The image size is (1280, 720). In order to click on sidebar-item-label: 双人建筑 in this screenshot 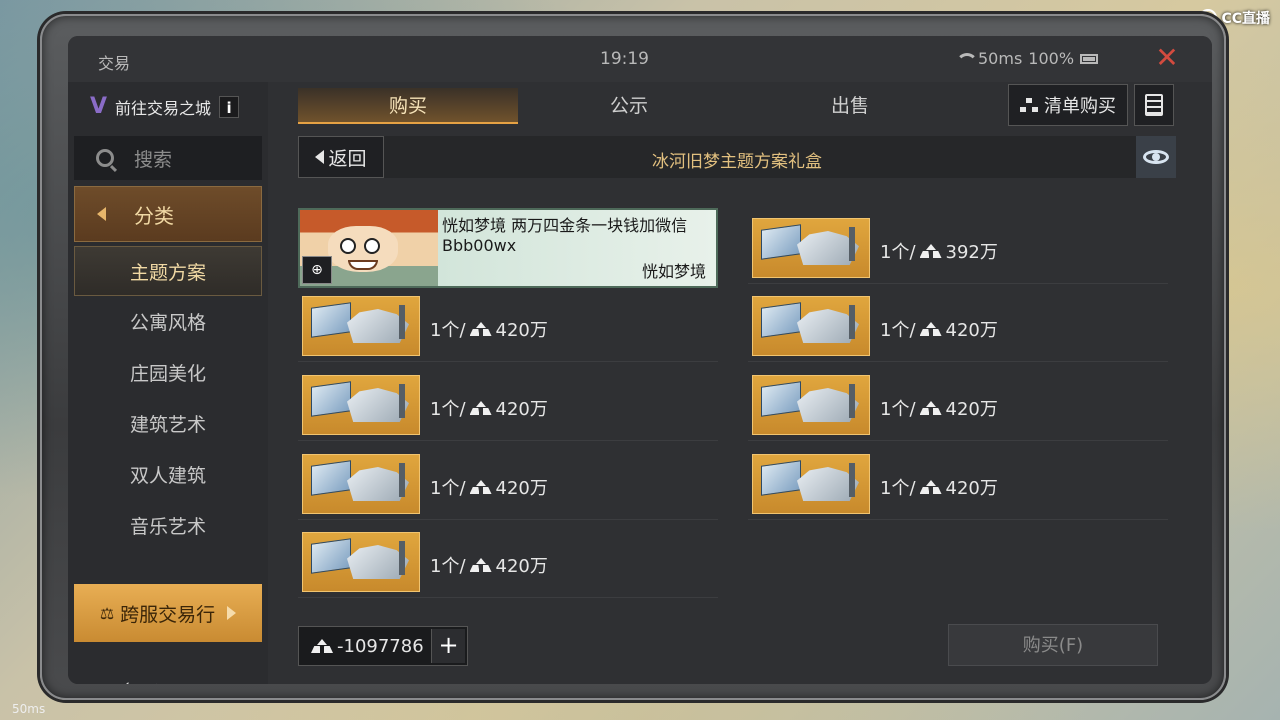, I will do `click(167, 475)`.